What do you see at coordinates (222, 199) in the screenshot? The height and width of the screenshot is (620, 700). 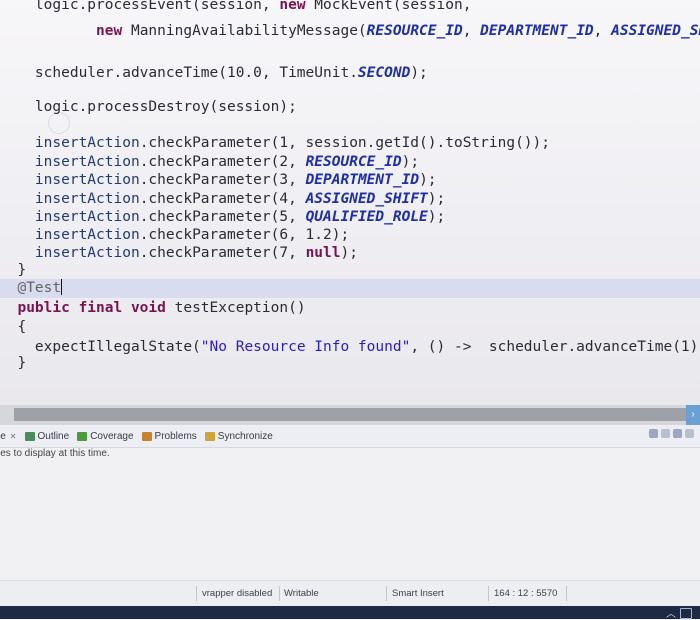 I see `code-token: .checkParameter(4,` at bounding box center [222, 199].